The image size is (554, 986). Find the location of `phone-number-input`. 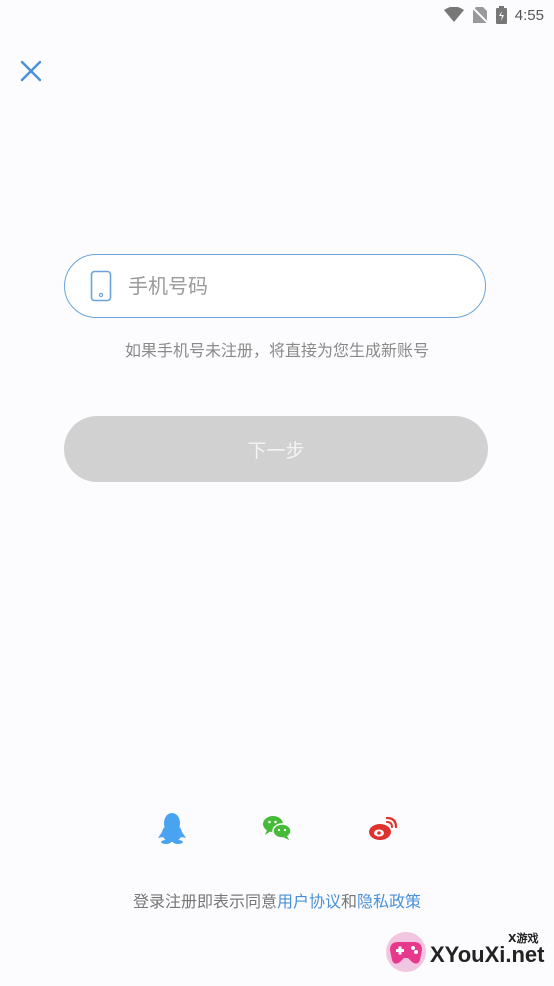

phone-number-input is located at coordinates (305, 286).